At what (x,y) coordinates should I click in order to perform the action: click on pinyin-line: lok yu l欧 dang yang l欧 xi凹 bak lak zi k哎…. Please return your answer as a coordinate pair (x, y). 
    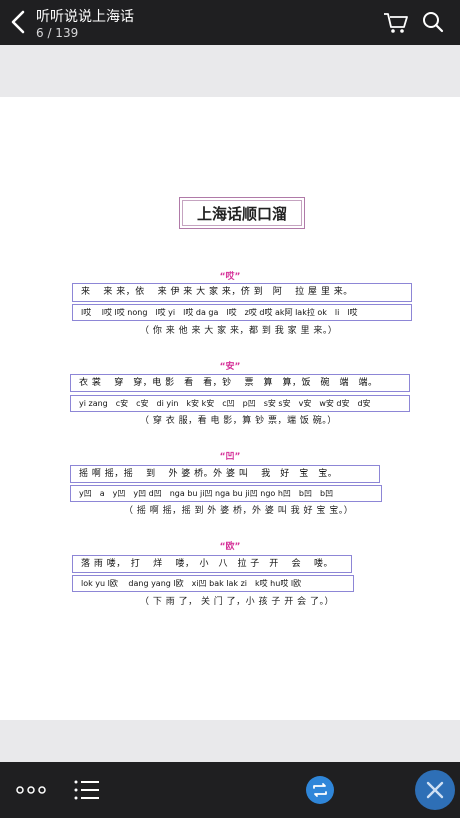
    Looking at the image, I should click on (213, 583).